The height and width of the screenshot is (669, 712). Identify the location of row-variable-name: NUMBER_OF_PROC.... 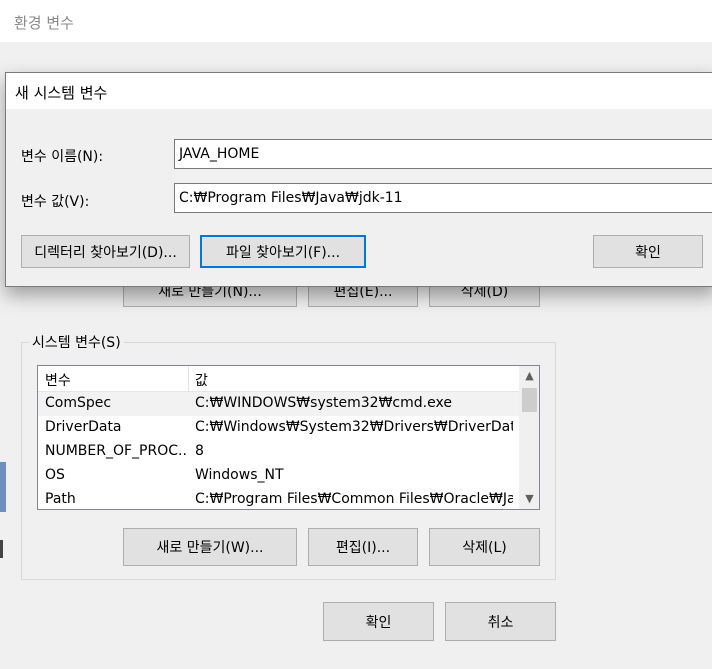
(116, 451).